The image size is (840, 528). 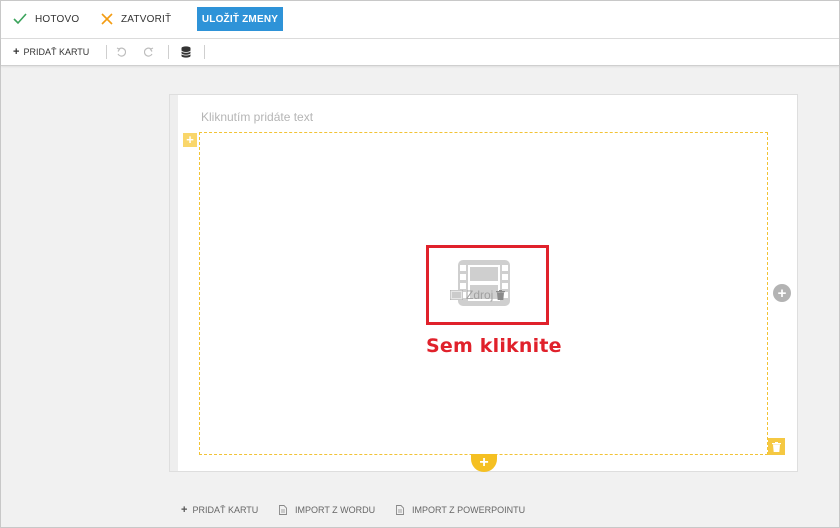 I want to click on redo-button, so click(x=149, y=52).